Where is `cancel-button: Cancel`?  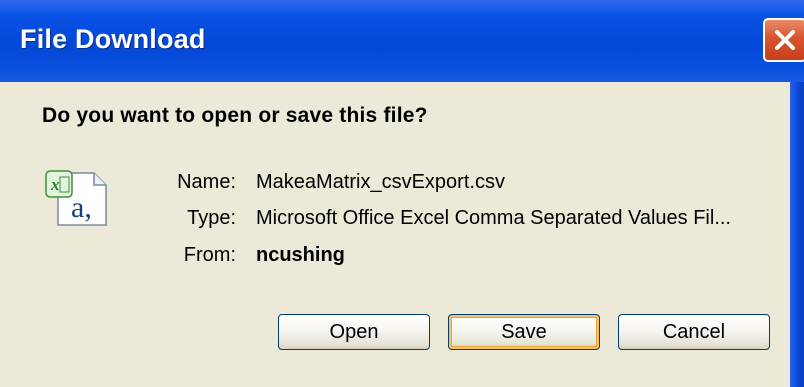 cancel-button: Cancel is located at coordinates (694, 332).